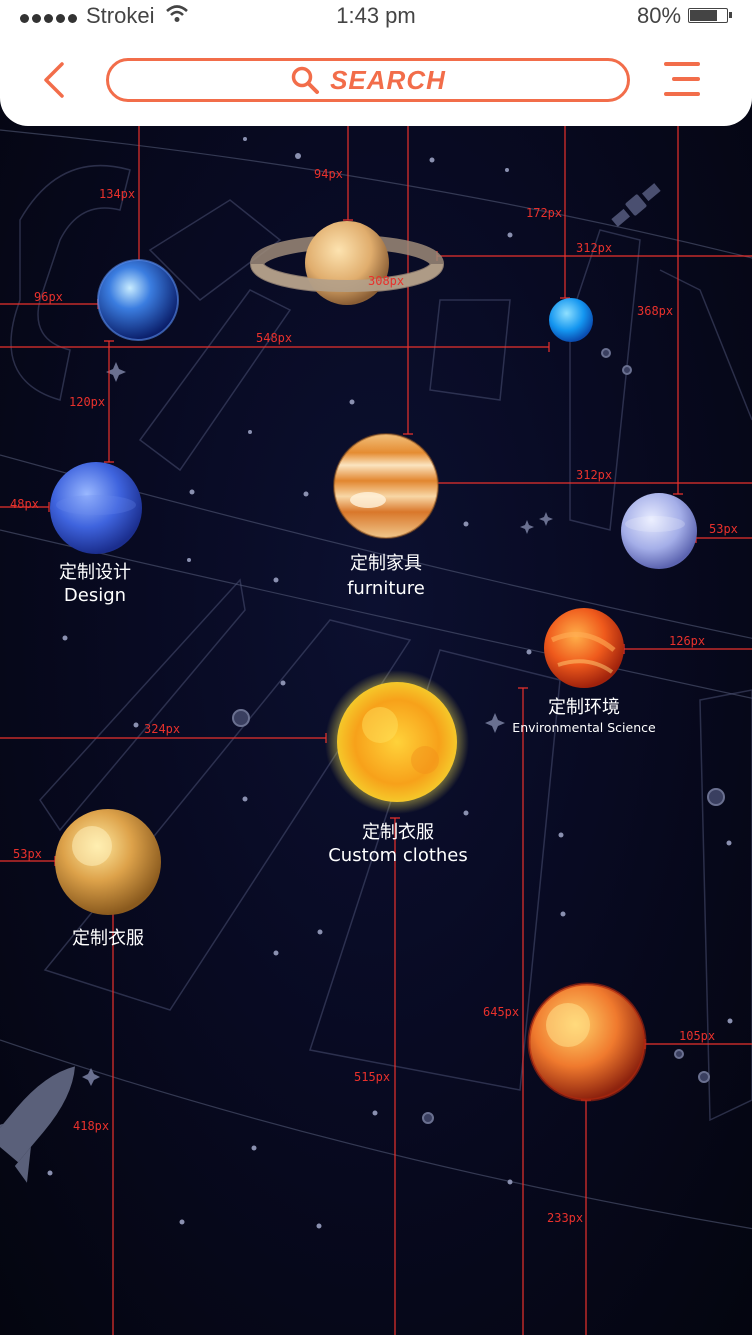  Describe the element at coordinates (386, 281) in the screenshot. I see `measure-label: 308px` at that location.